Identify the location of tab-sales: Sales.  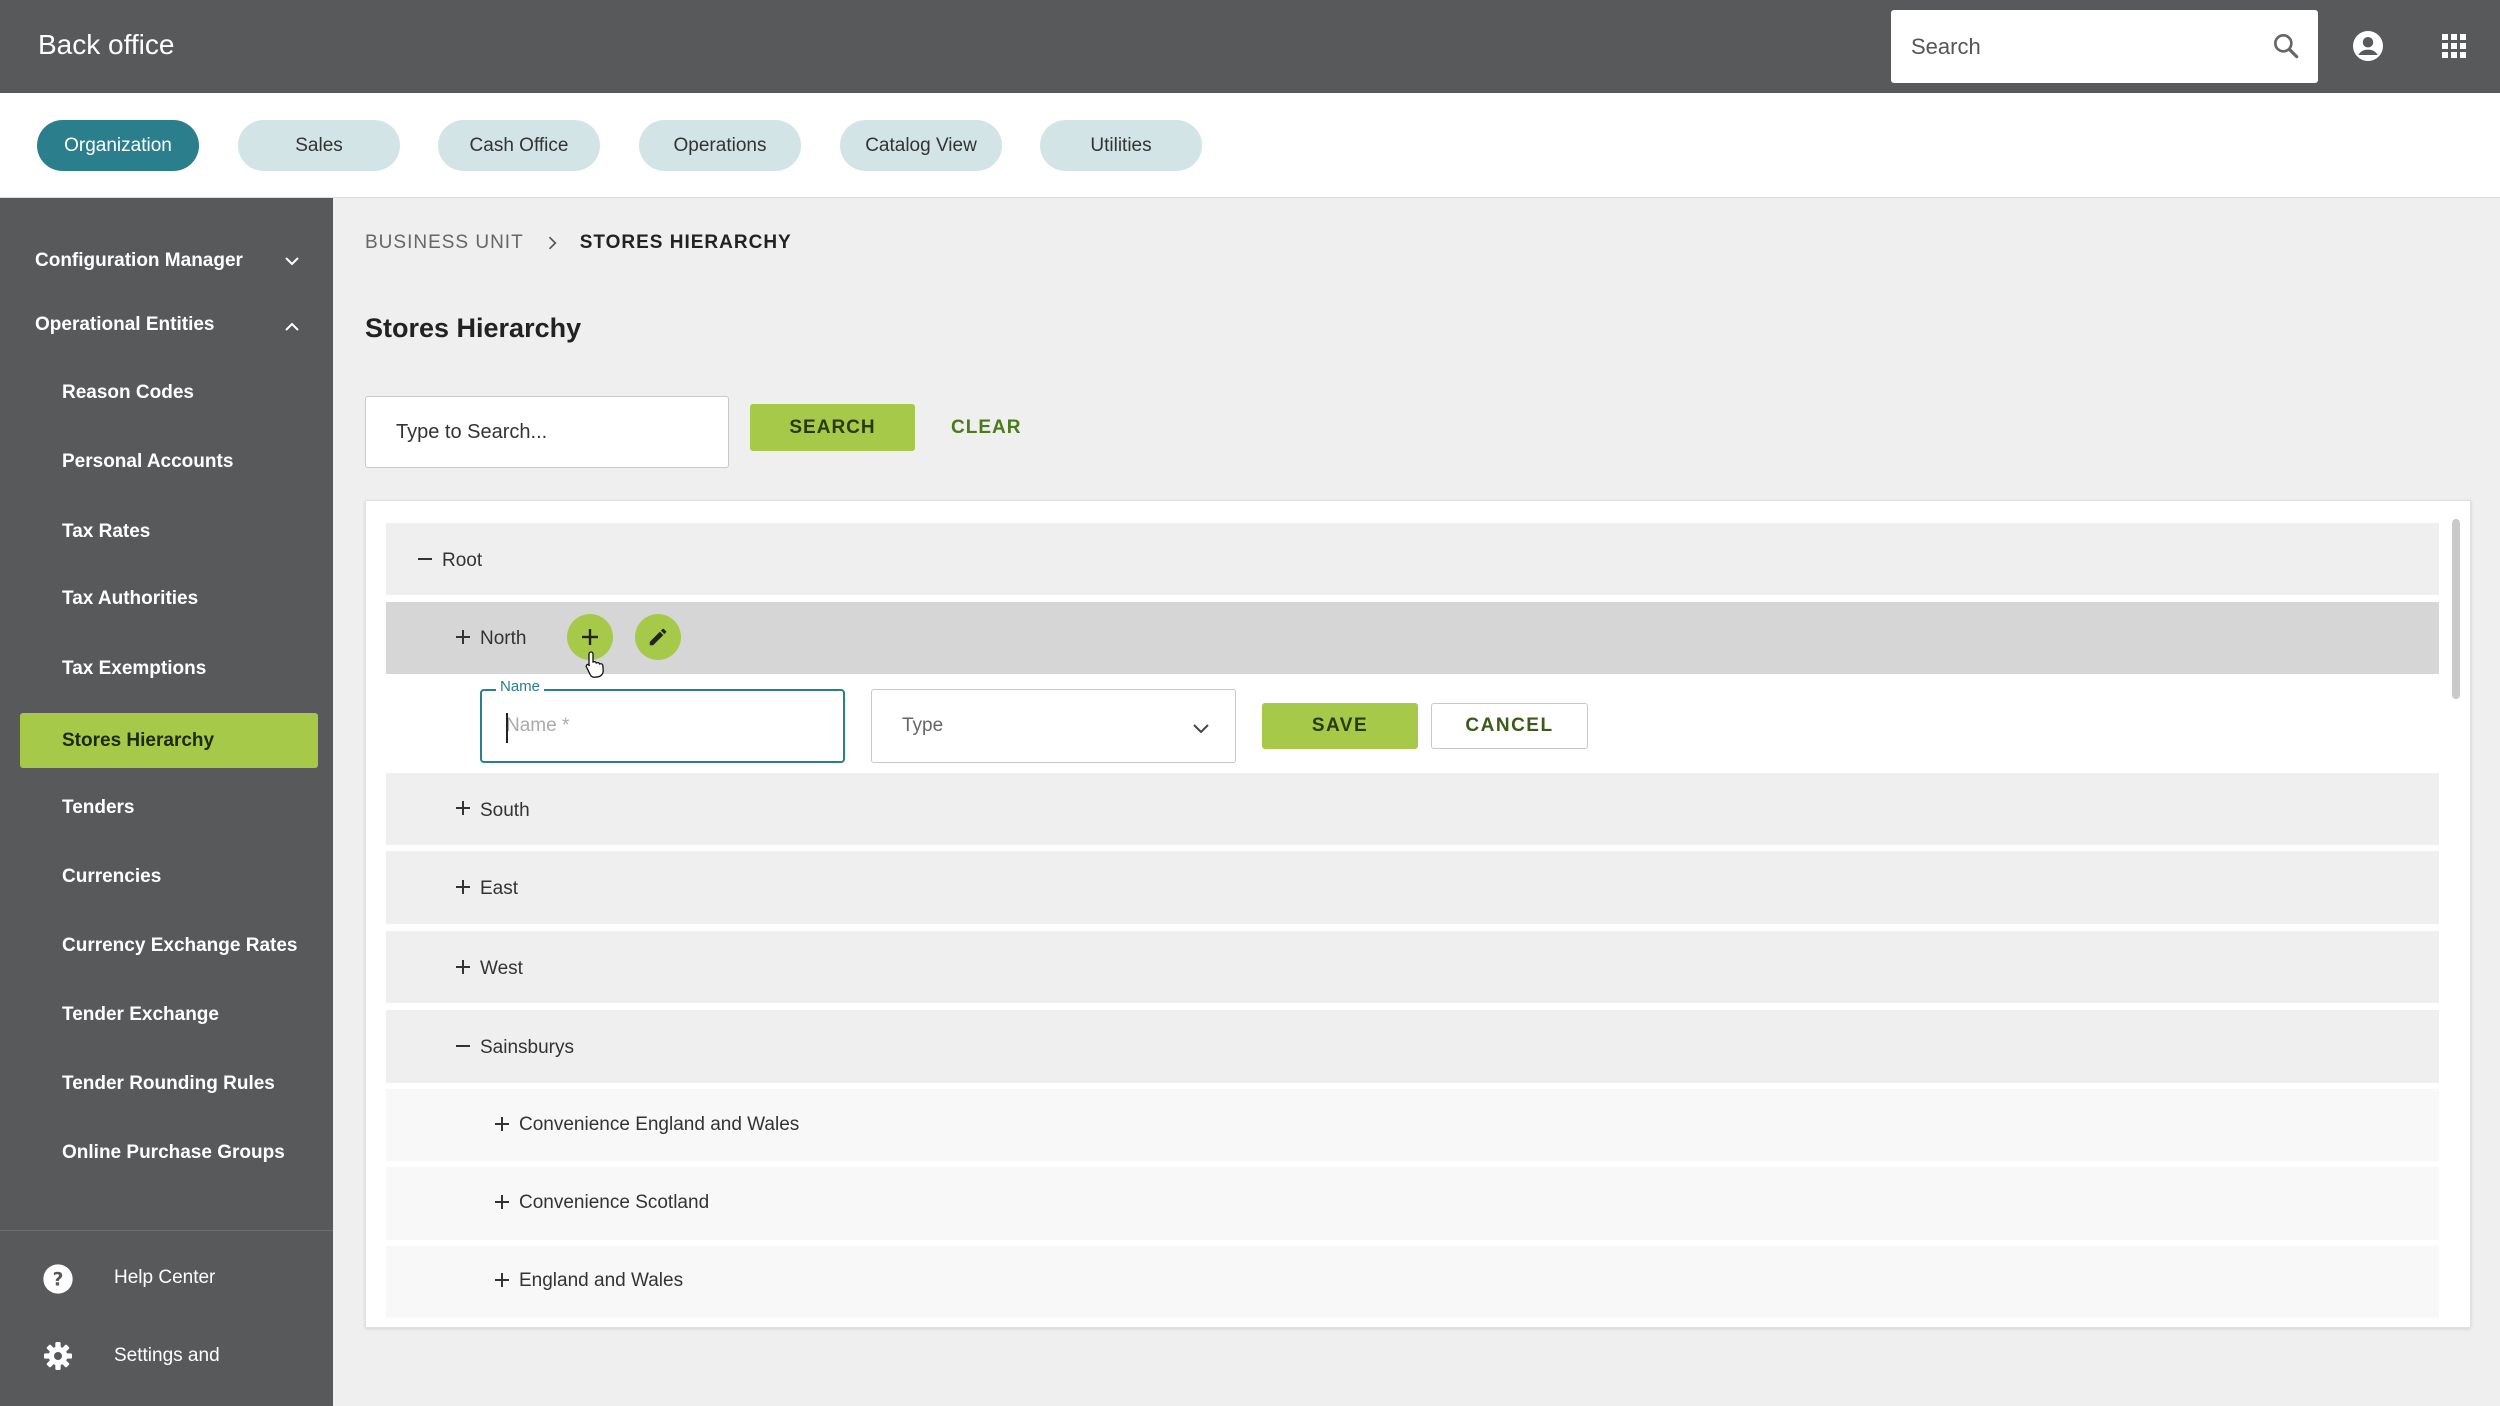
(319, 145).